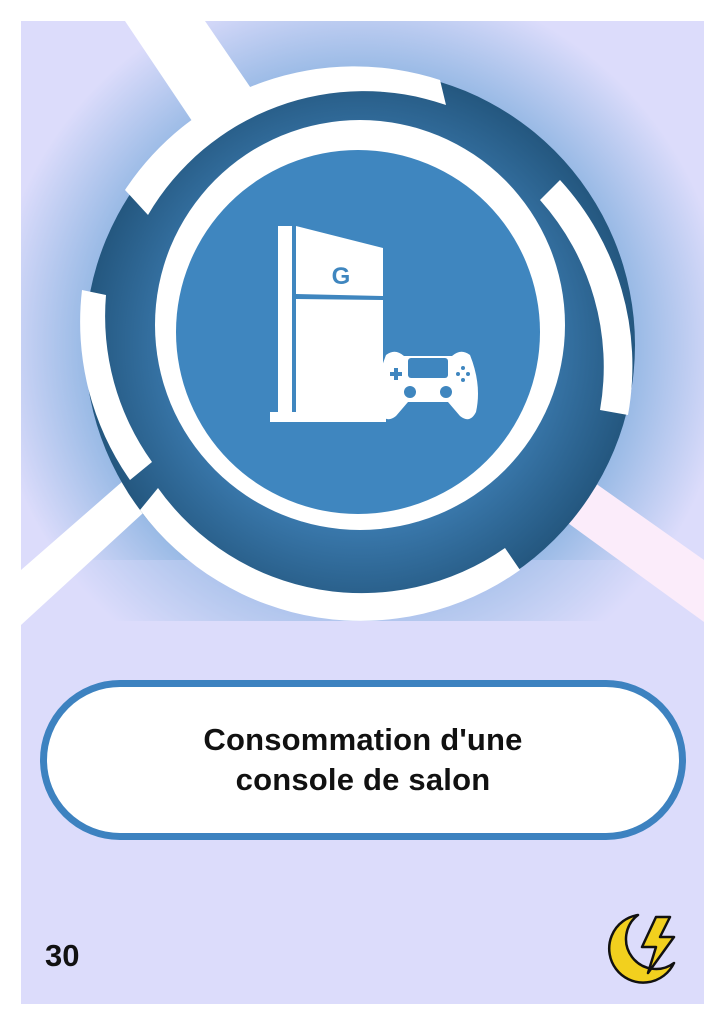 The width and height of the screenshot is (724, 1024). I want to click on controller-button-c, so click(458, 374).